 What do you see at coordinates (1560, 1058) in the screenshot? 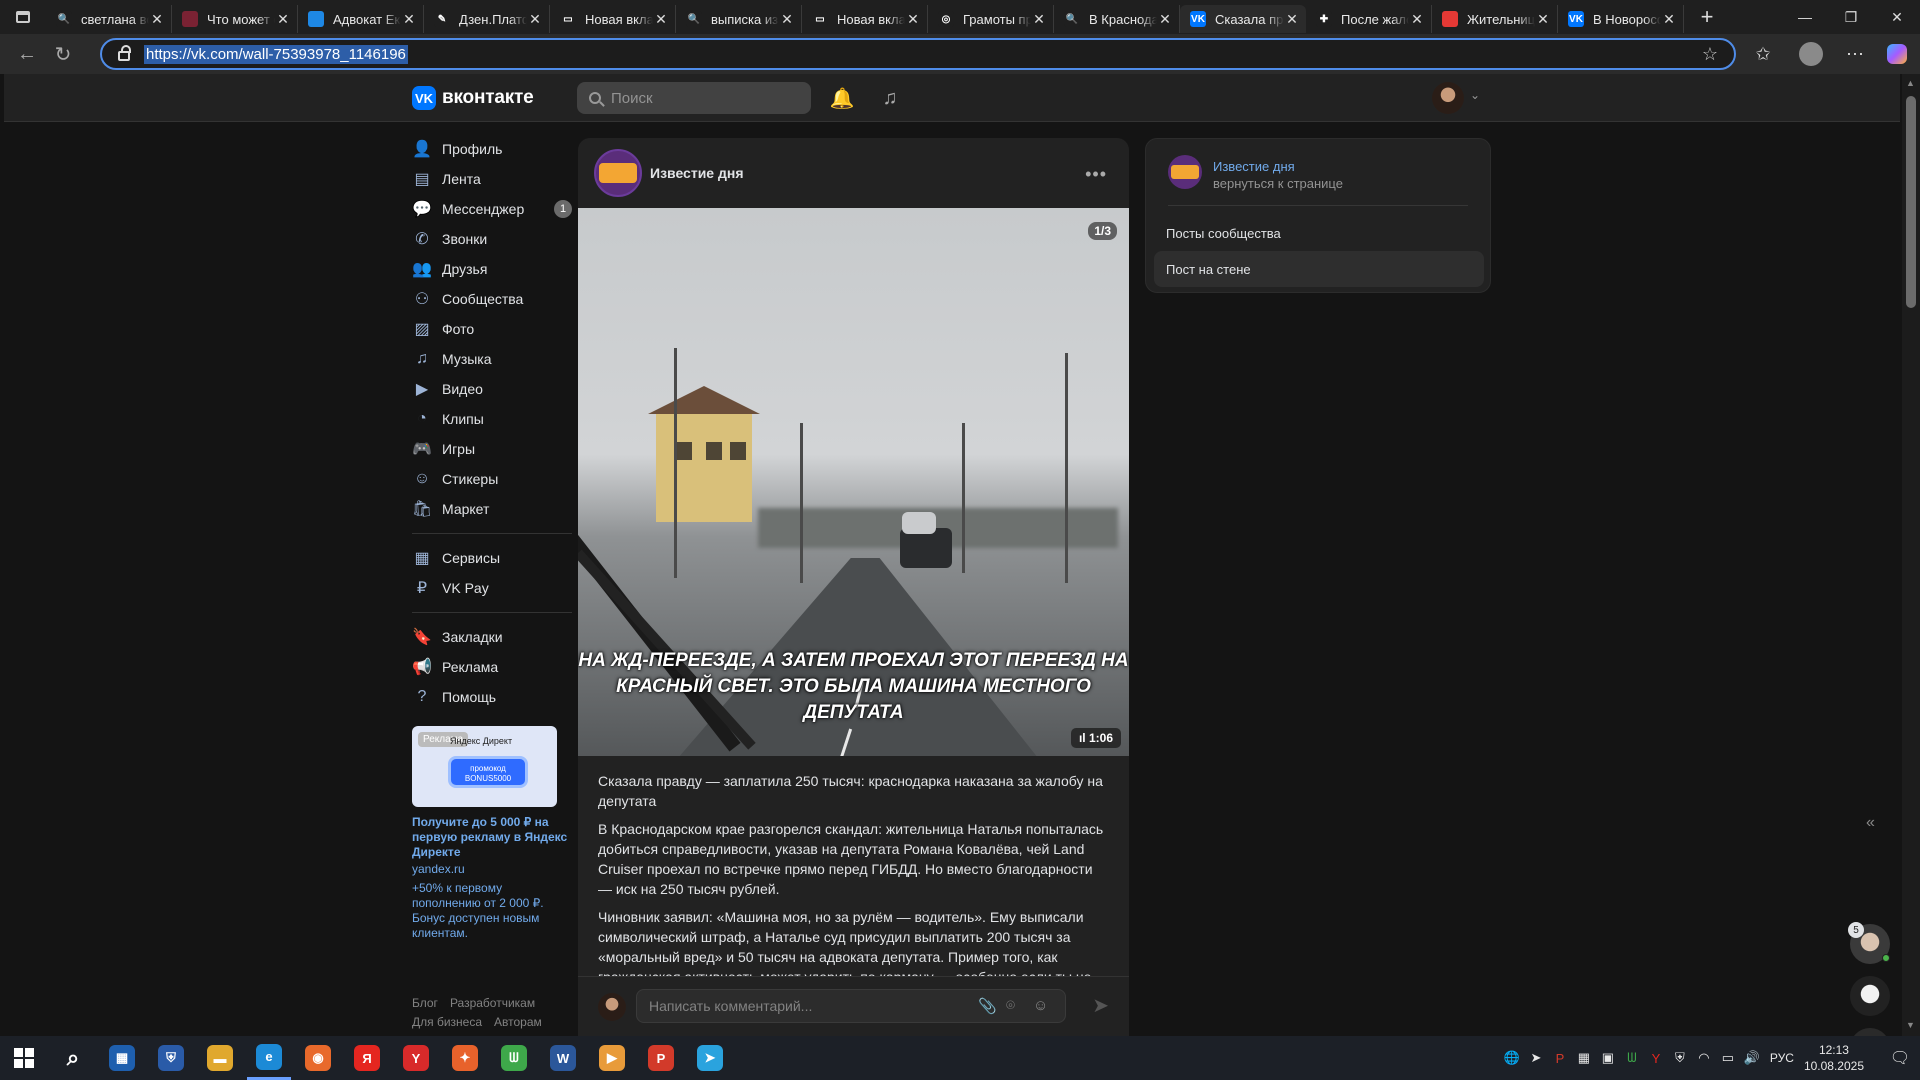
I see `tray-p-icon: P` at bounding box center [1560, 1058].